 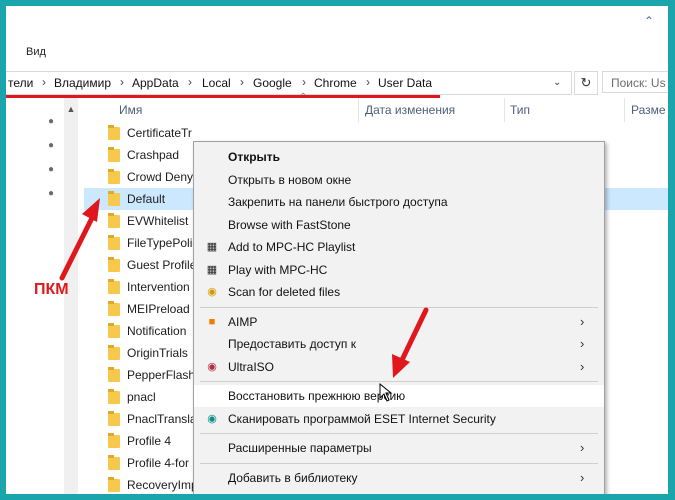 What do you see at coordinates (410, 342) in the screenshot?
I see `annotation-arrow-right` at bounding box center [410, 342].